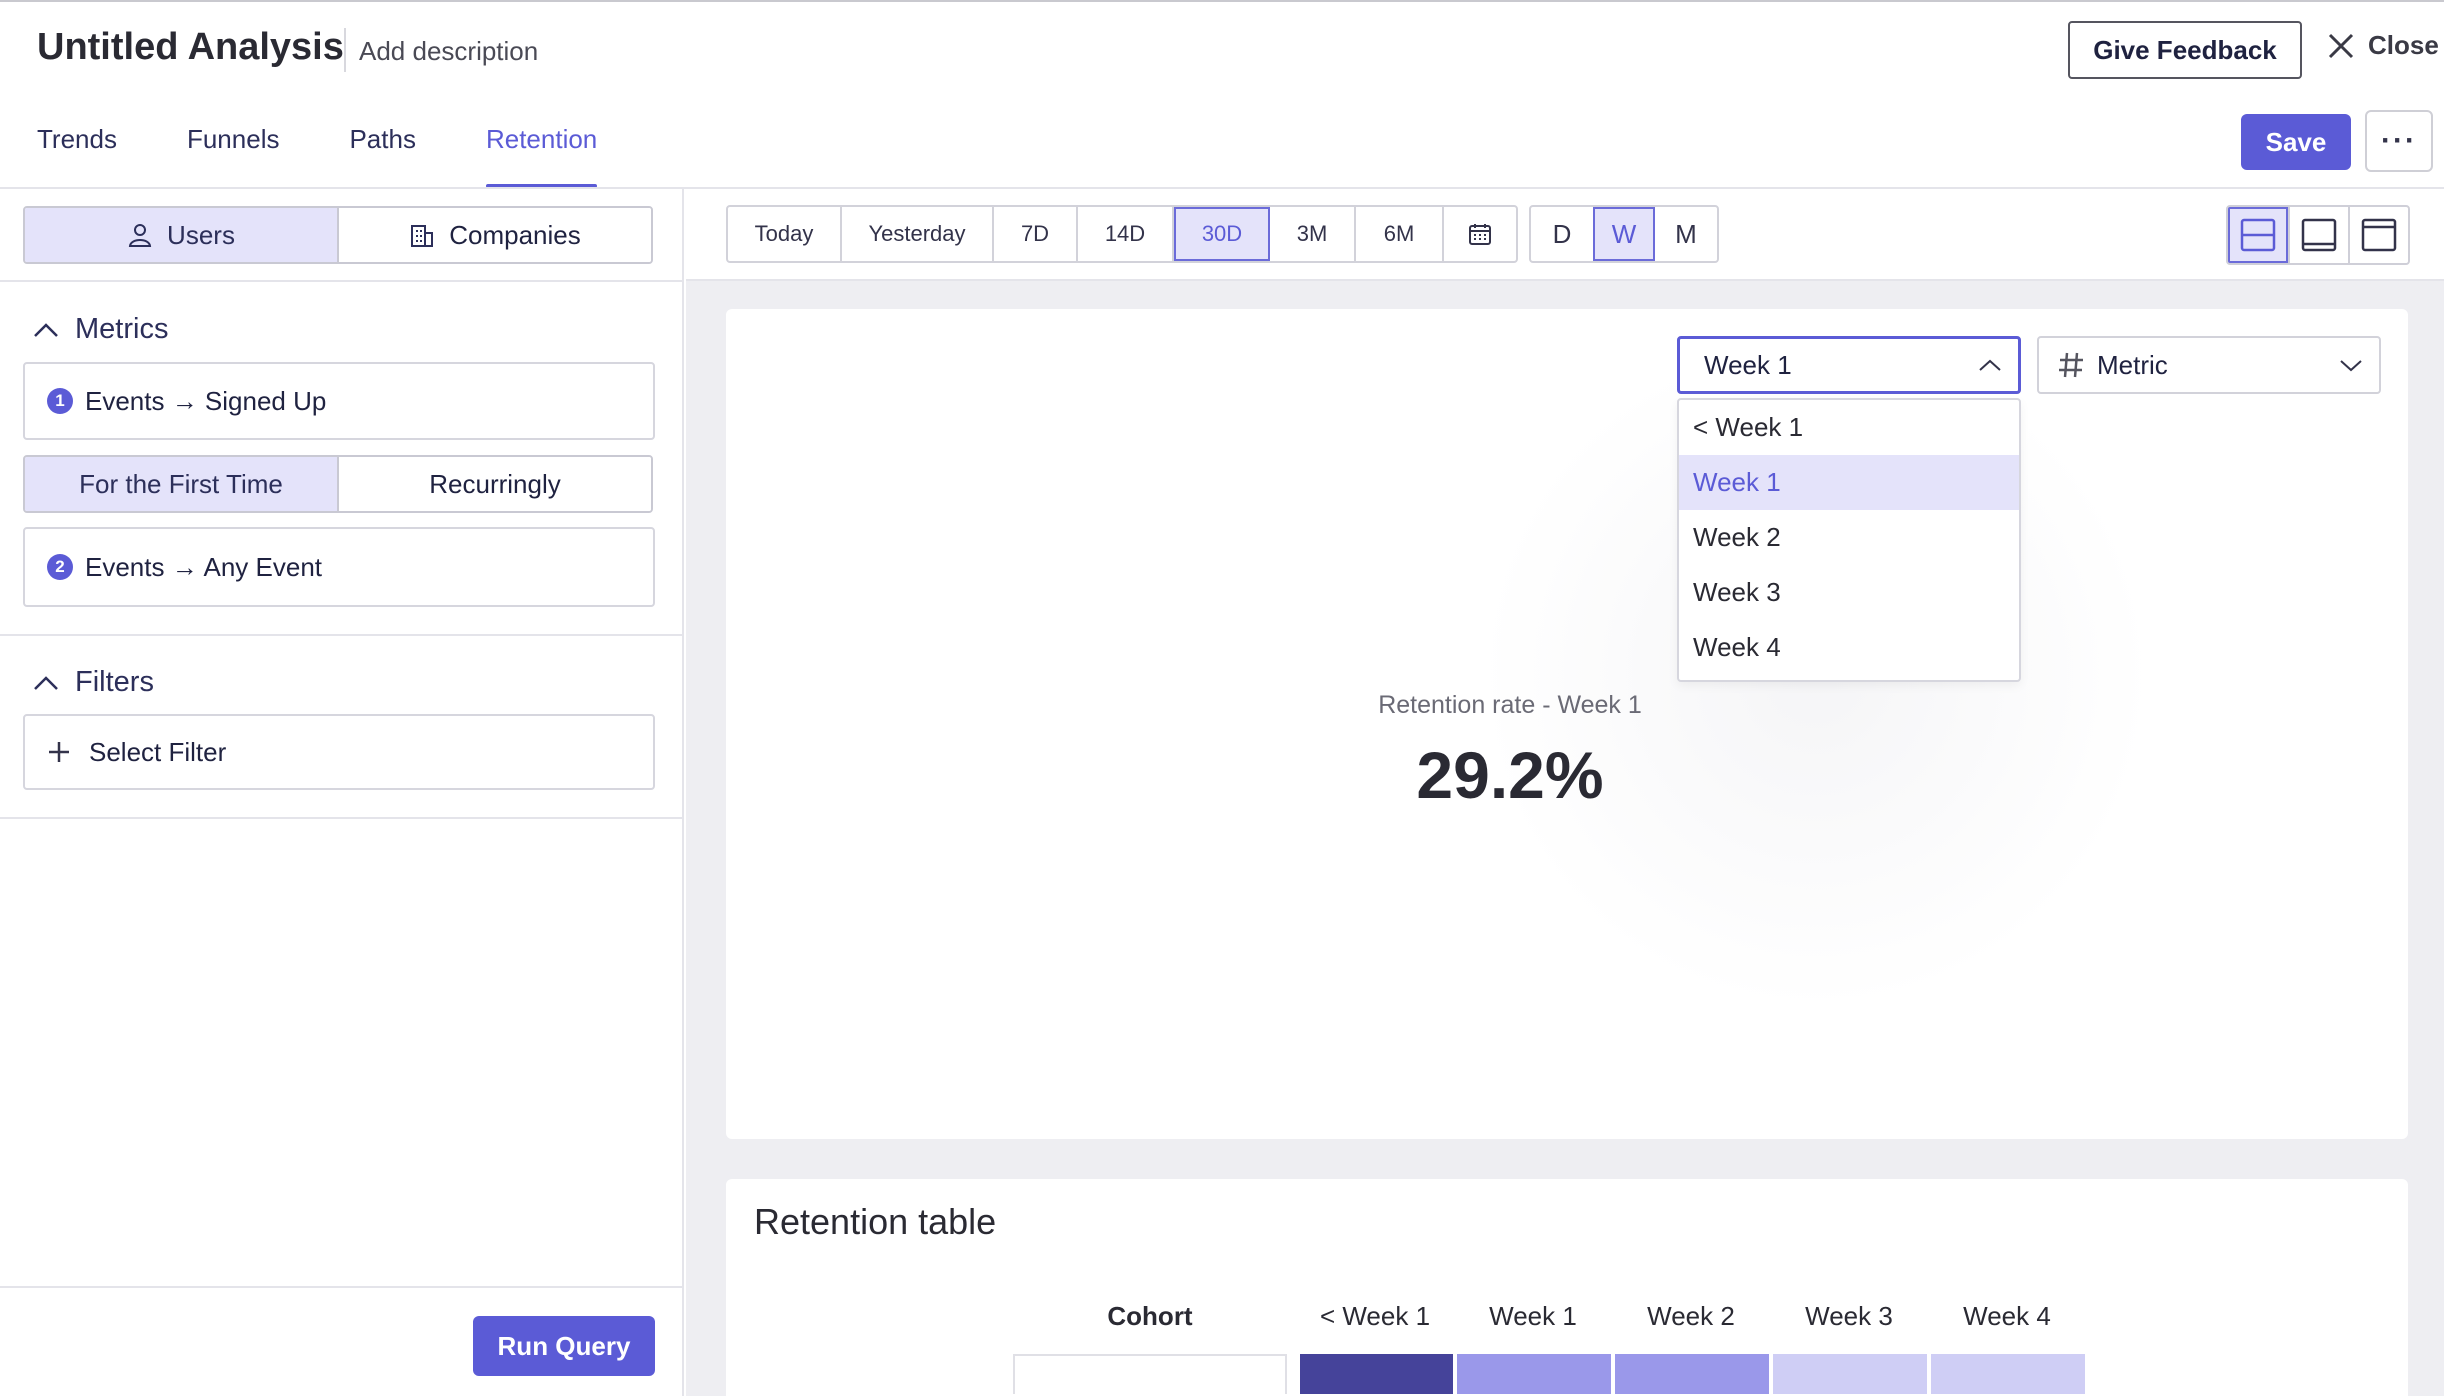  I want to click on calendar-icon, so click(1480, 234).